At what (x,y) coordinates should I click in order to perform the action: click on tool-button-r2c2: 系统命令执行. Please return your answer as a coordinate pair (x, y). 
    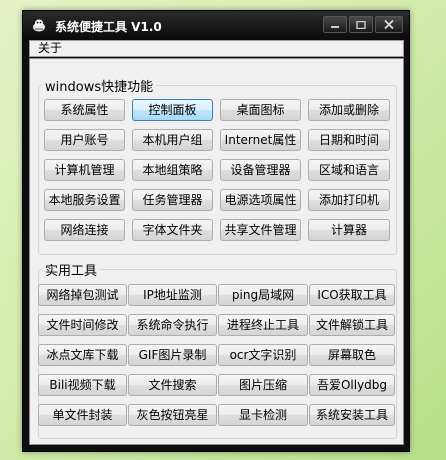
    Looking at the image, I should click on (172, 325).